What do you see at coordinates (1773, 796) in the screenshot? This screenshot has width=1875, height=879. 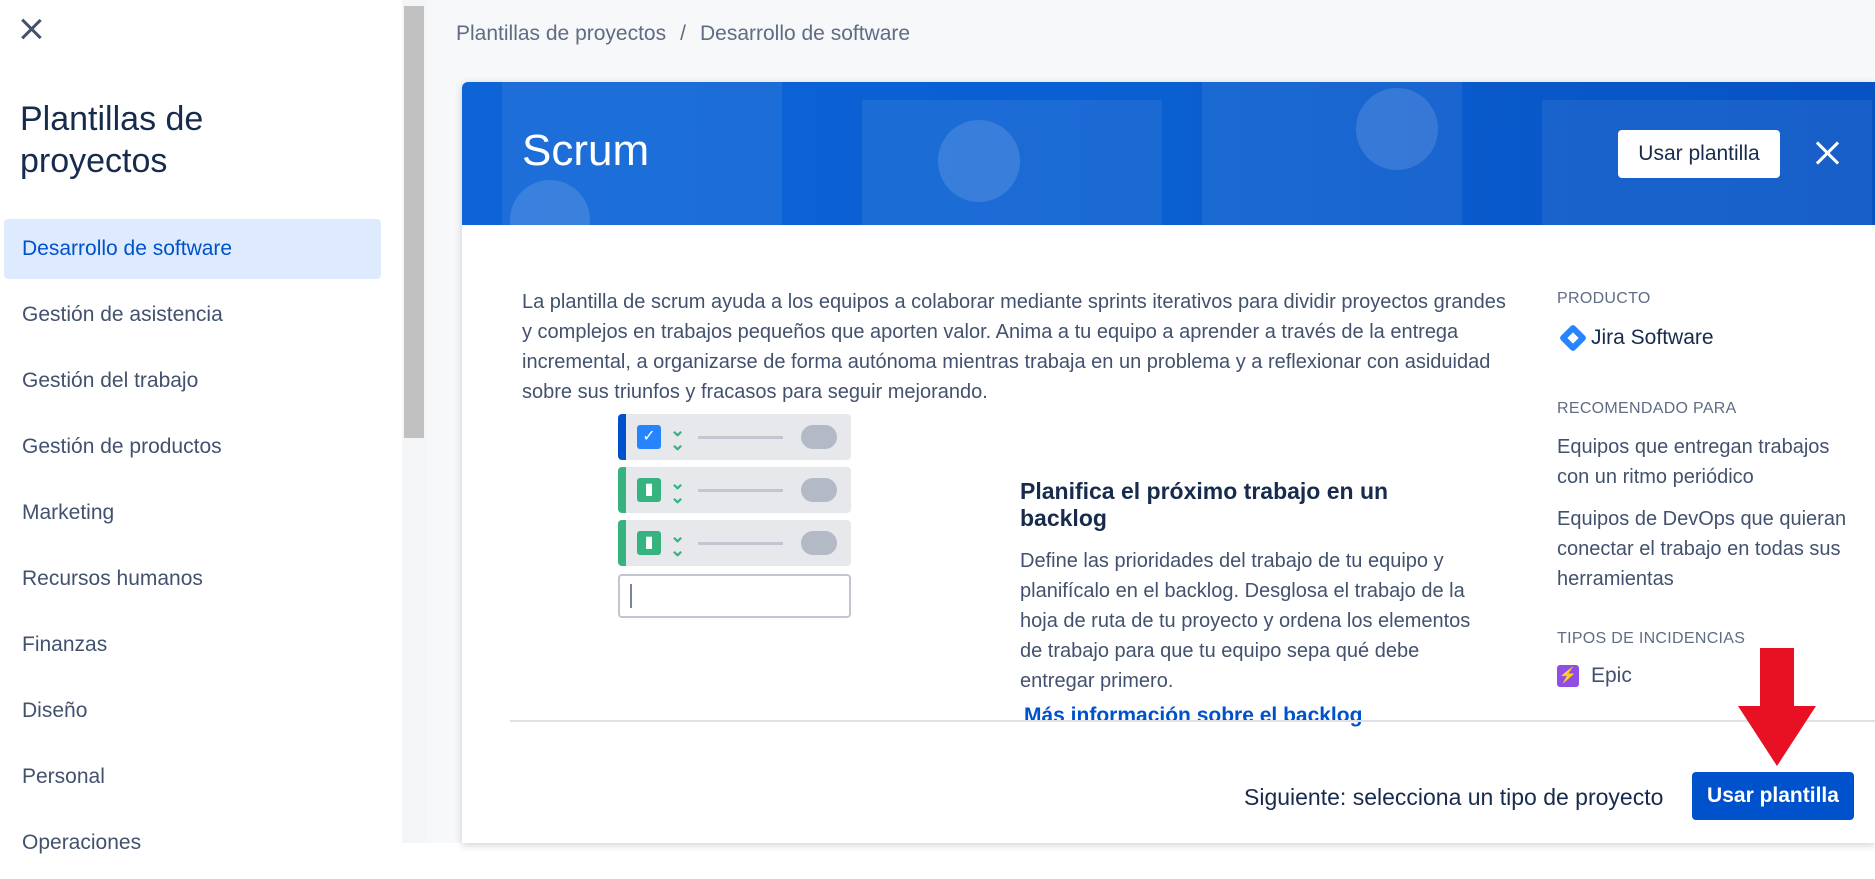 I see `use-template-button: Usar plantilla` at bounding box center [1773, 796].